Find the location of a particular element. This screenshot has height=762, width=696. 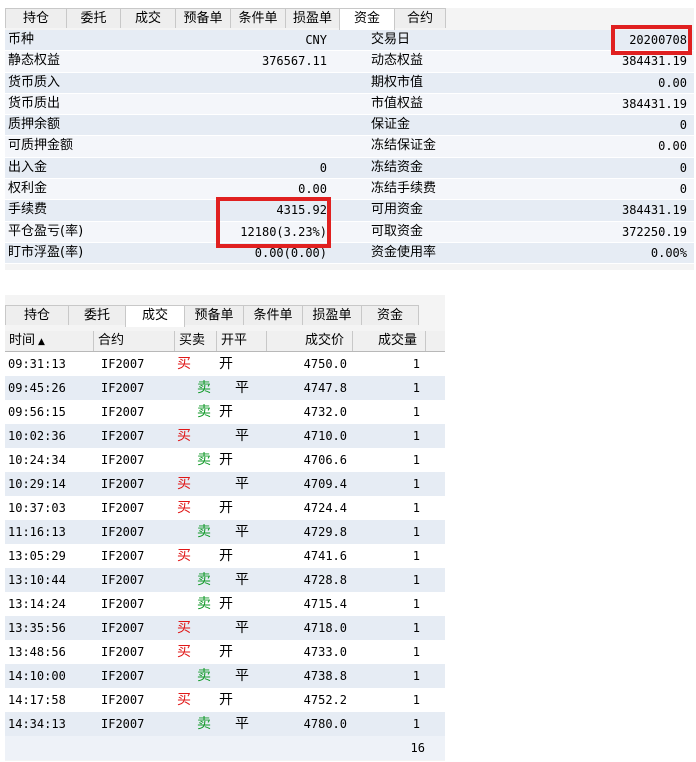

fund-label: 冻结资金 is located at coordinates (397, 167).